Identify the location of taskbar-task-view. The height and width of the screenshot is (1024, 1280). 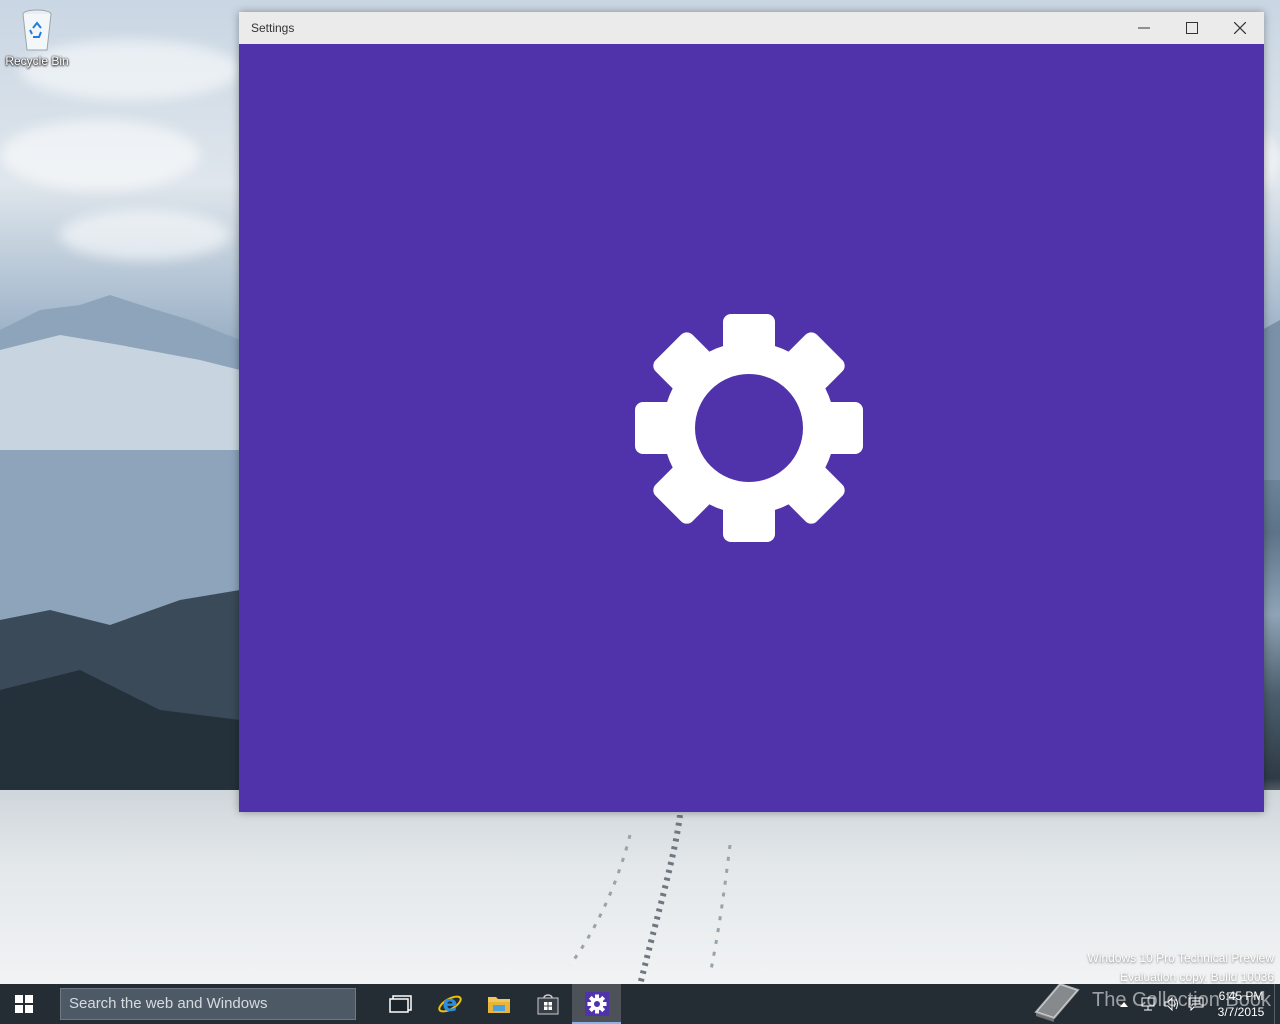
(400, 1004).